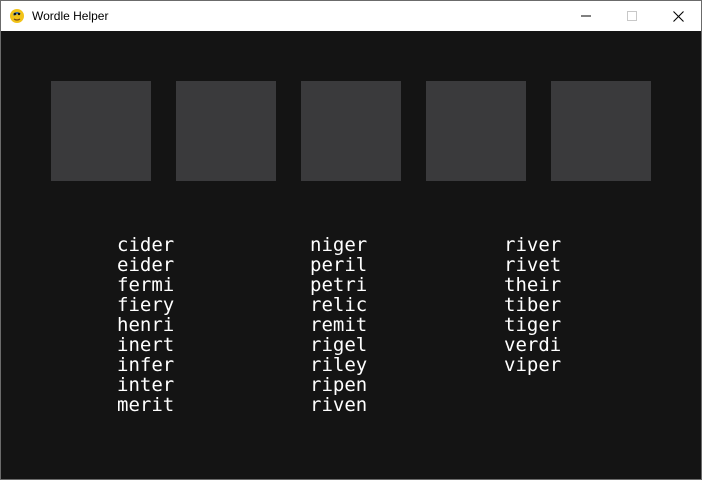  What do you see at coordinates (146, 265) in the screenshot?
I see `candidate-word: eider` at bounding box center [146, 265].